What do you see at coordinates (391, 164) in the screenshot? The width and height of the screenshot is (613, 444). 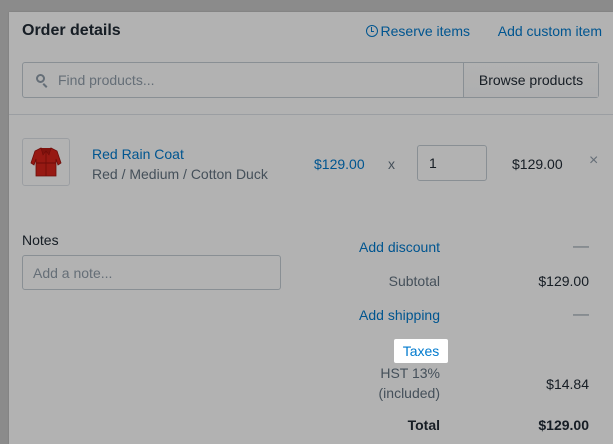 I see `multiply-sign: x` at bounding box center [391, 164].